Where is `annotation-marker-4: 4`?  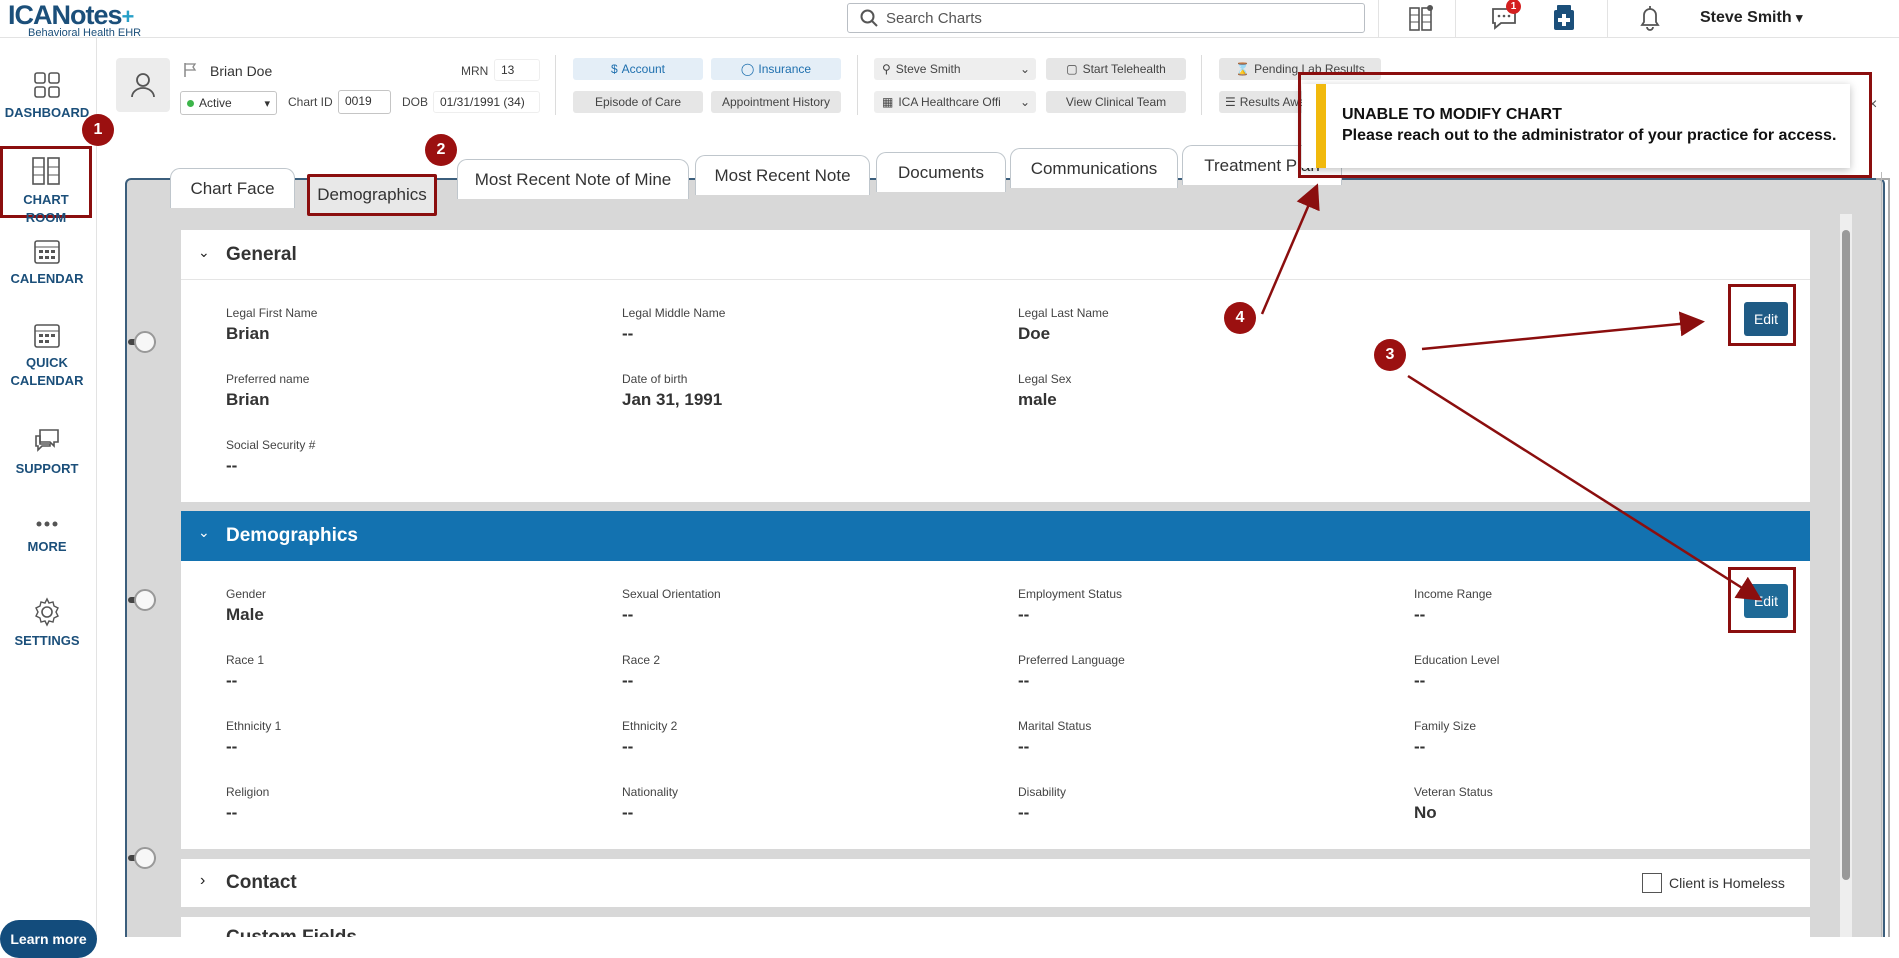 annotation-marker-4: 4 is located at coordinates (1240, 318).